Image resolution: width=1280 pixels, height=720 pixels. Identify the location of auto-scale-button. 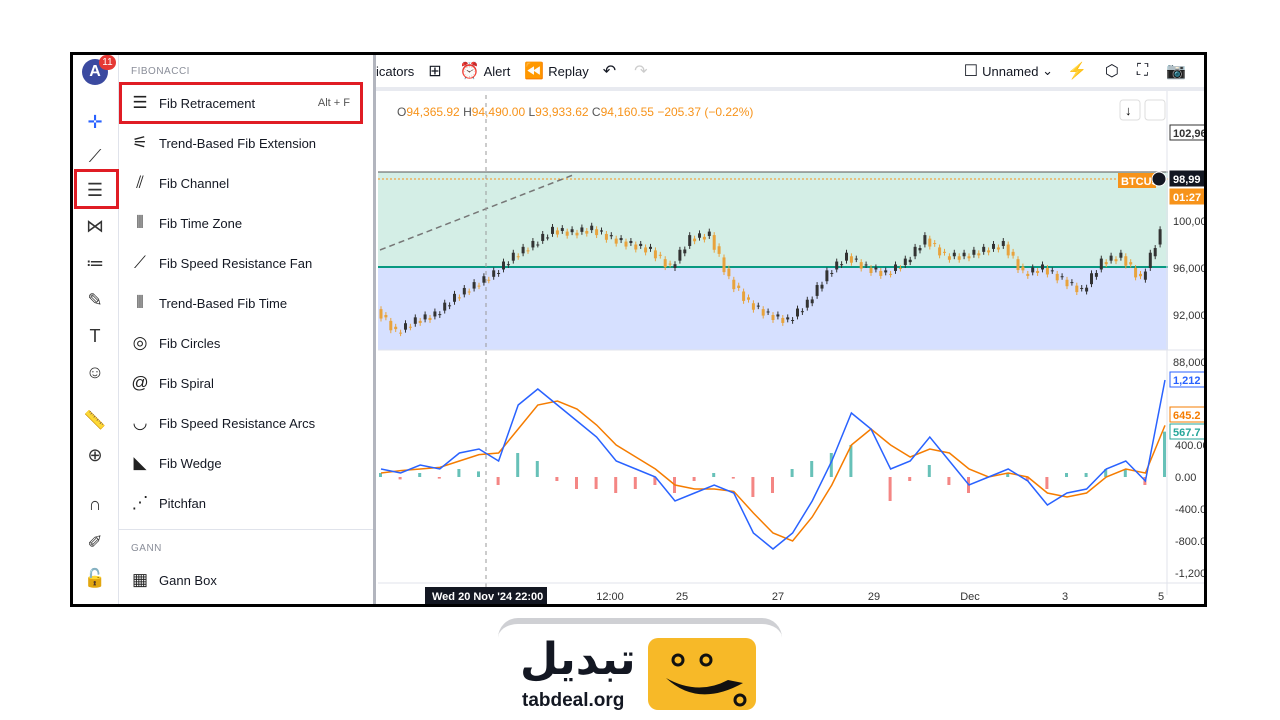
(1155, 110).